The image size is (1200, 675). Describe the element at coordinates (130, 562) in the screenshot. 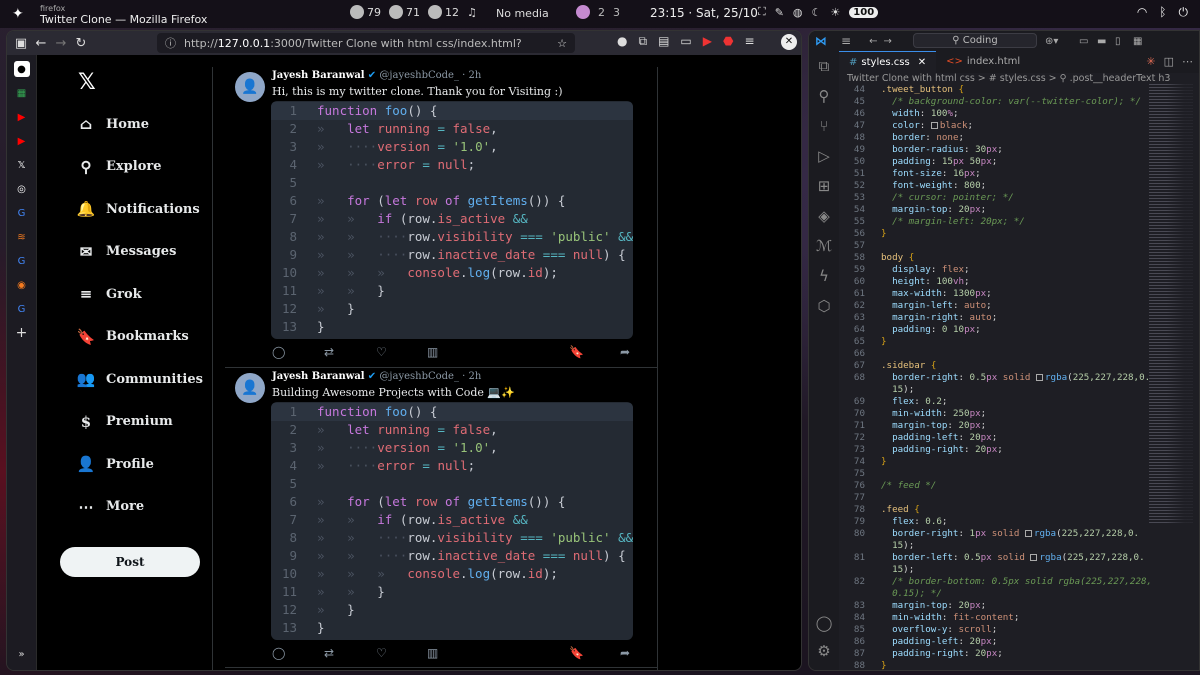

I see `post-button: Post` at that location.